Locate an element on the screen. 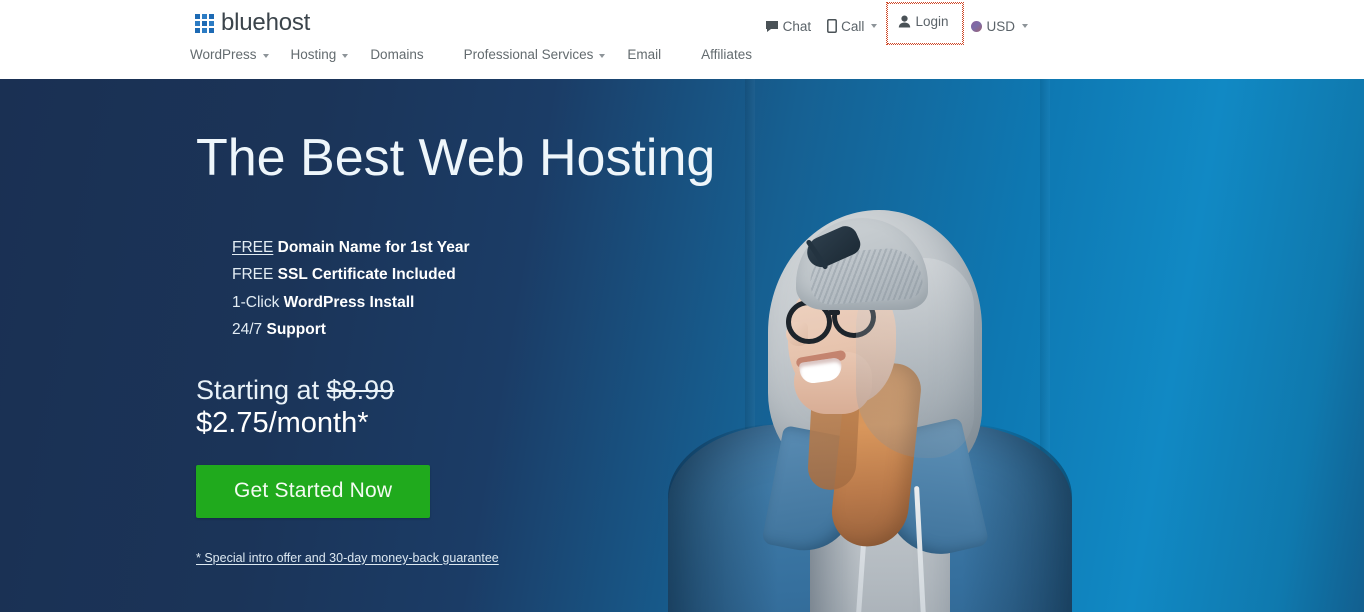 The width and height of the screenshot is (1364, 612). chat-bubble-icon is located at coordinates (772, 26).